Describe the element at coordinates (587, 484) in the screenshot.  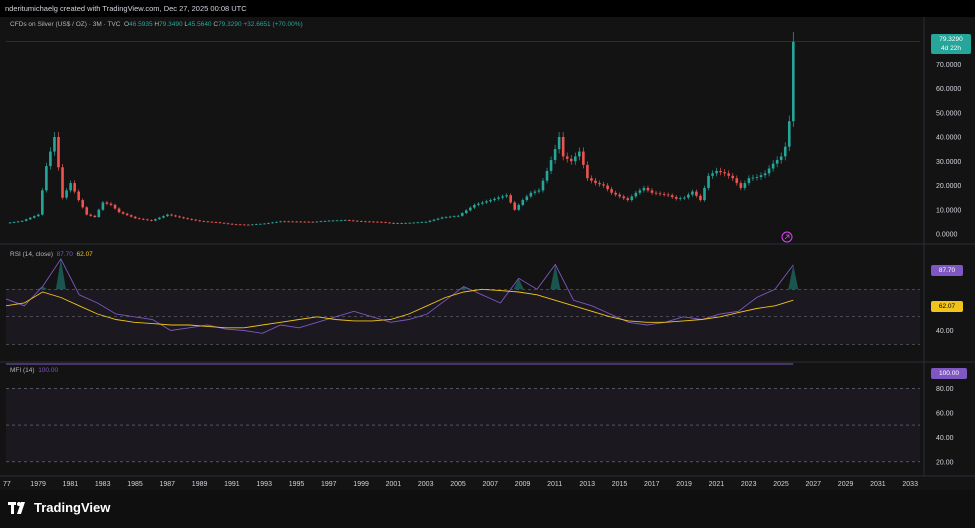
I see `time-tick-label: 2013` at that location.